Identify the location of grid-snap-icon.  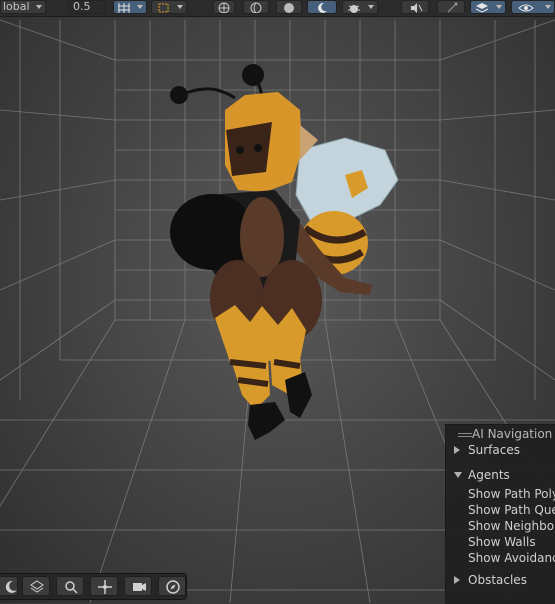
(124, 8).